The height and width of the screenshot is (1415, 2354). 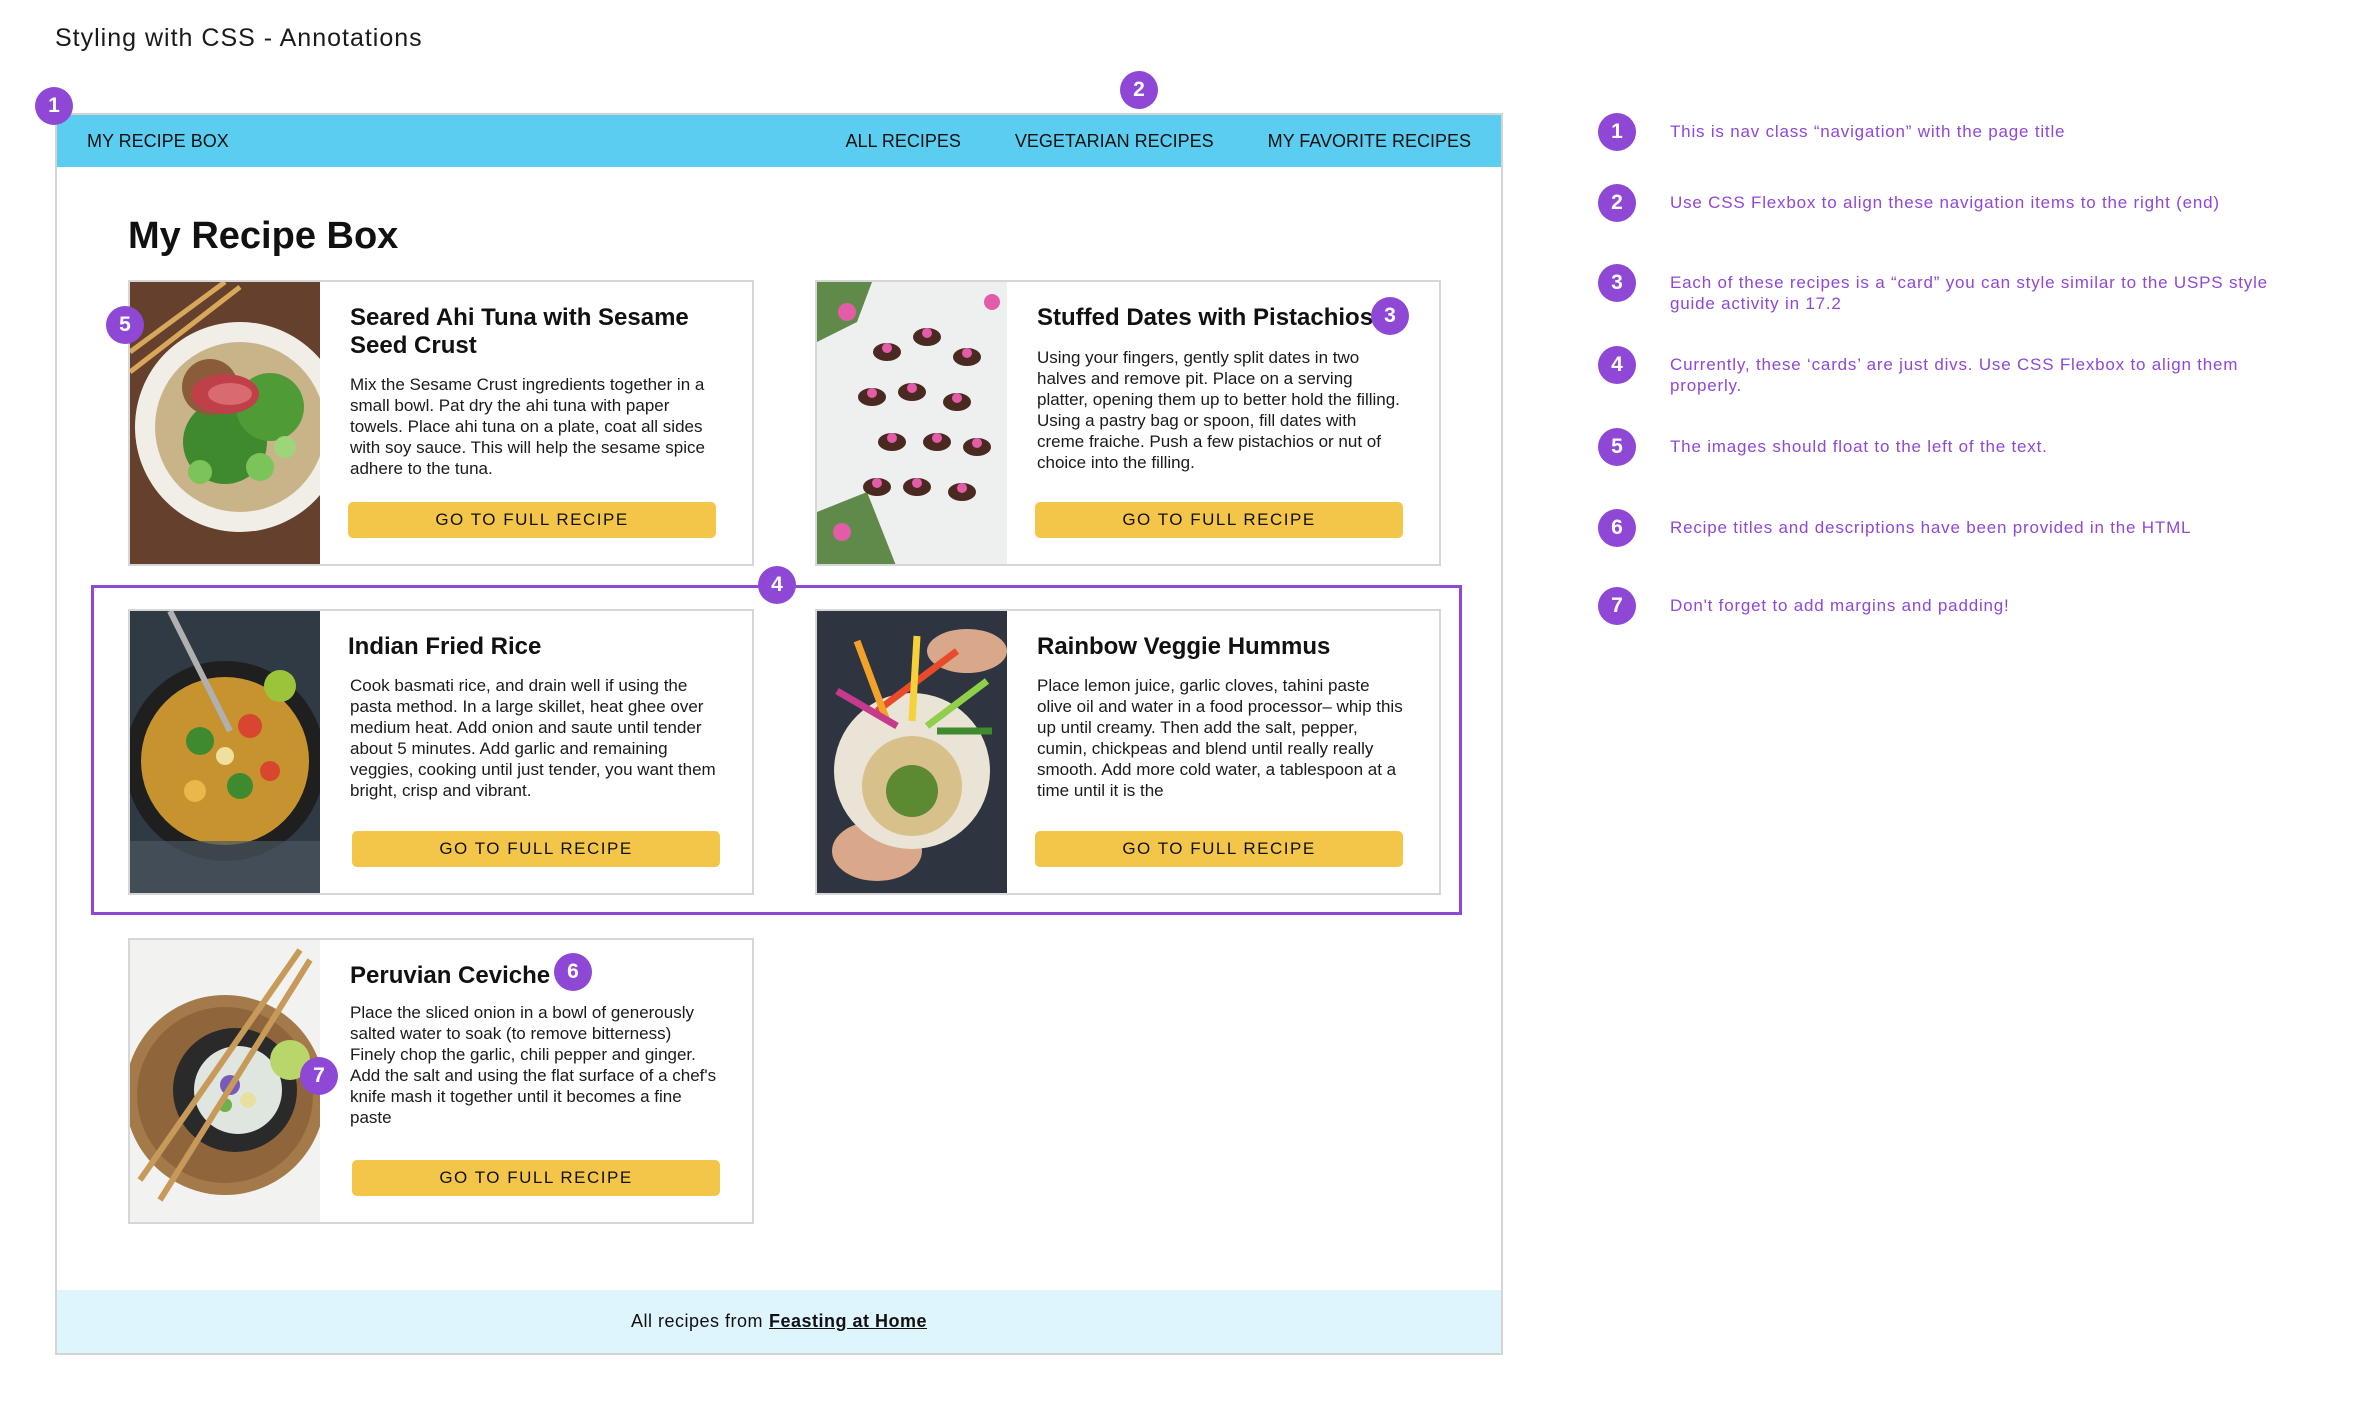 What do you see at coordinates (263, 236) in the screenshot?
I see `recipe-box-title: My Recipe Box` at bounding box center [263, 236].